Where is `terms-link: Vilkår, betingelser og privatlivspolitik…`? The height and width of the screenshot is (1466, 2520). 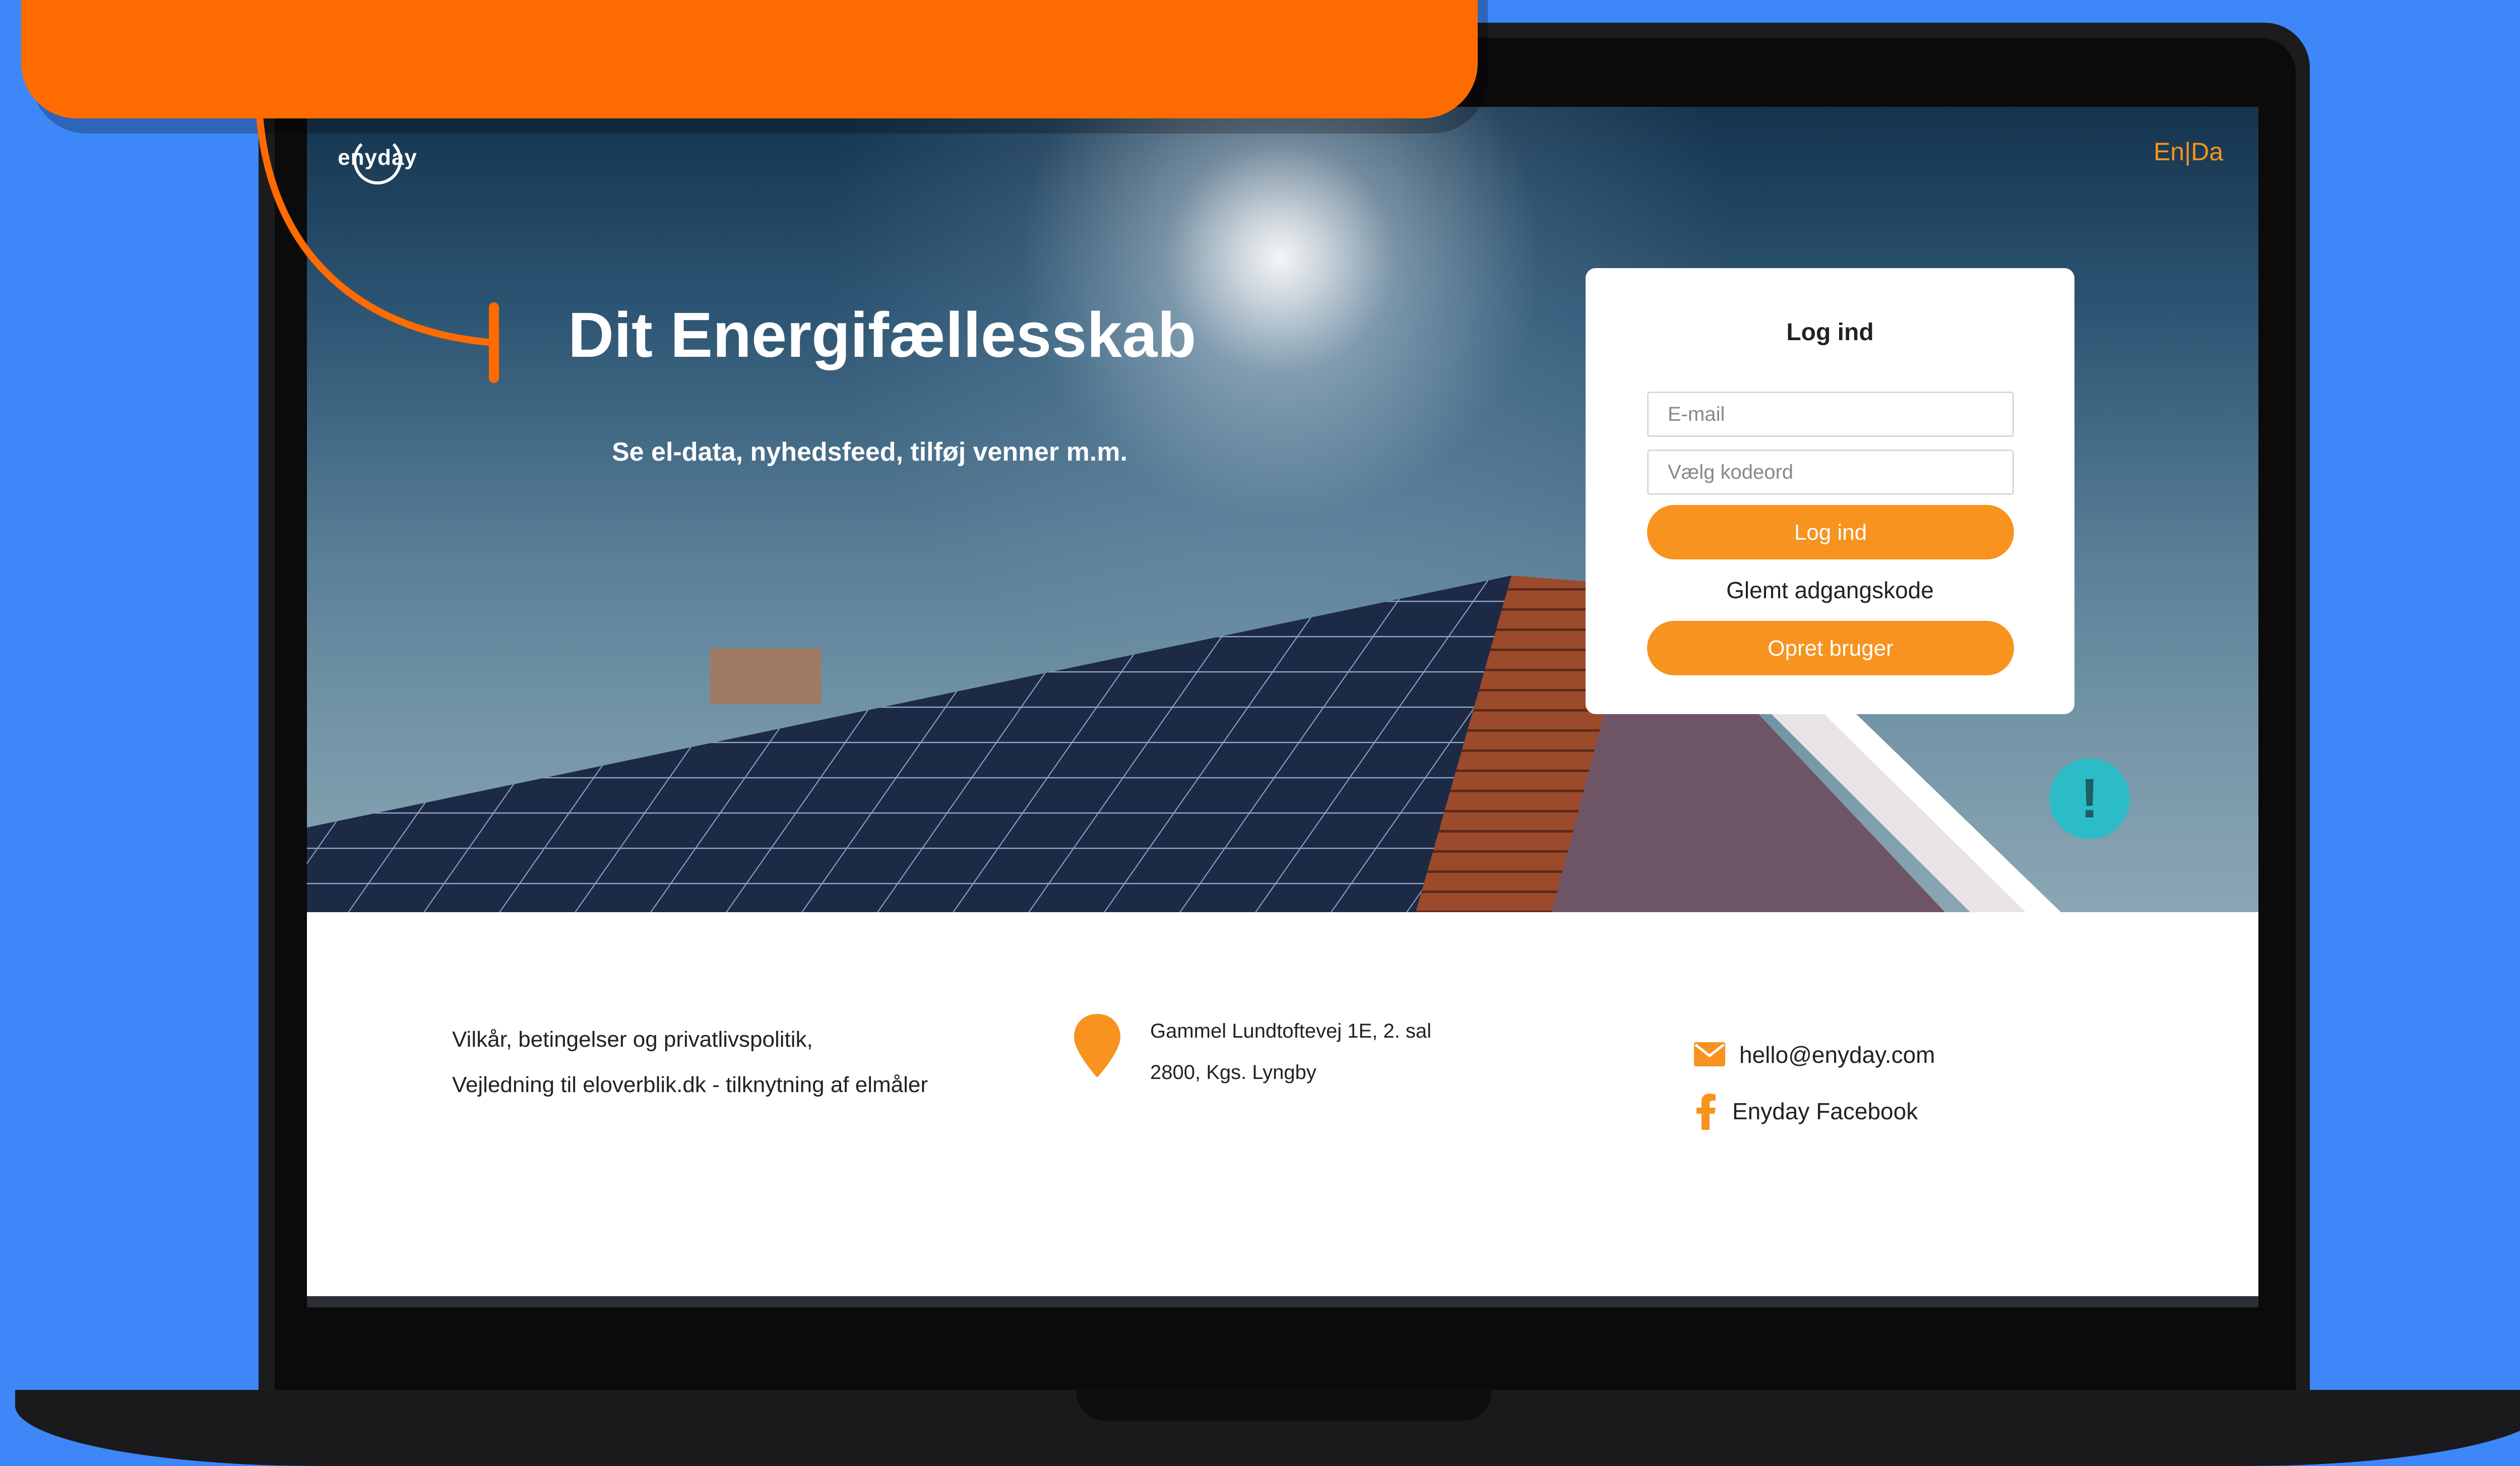 terms-link: Vilkår, betingelser og privatlivspolitik… is located at coordinates (633, 1039).